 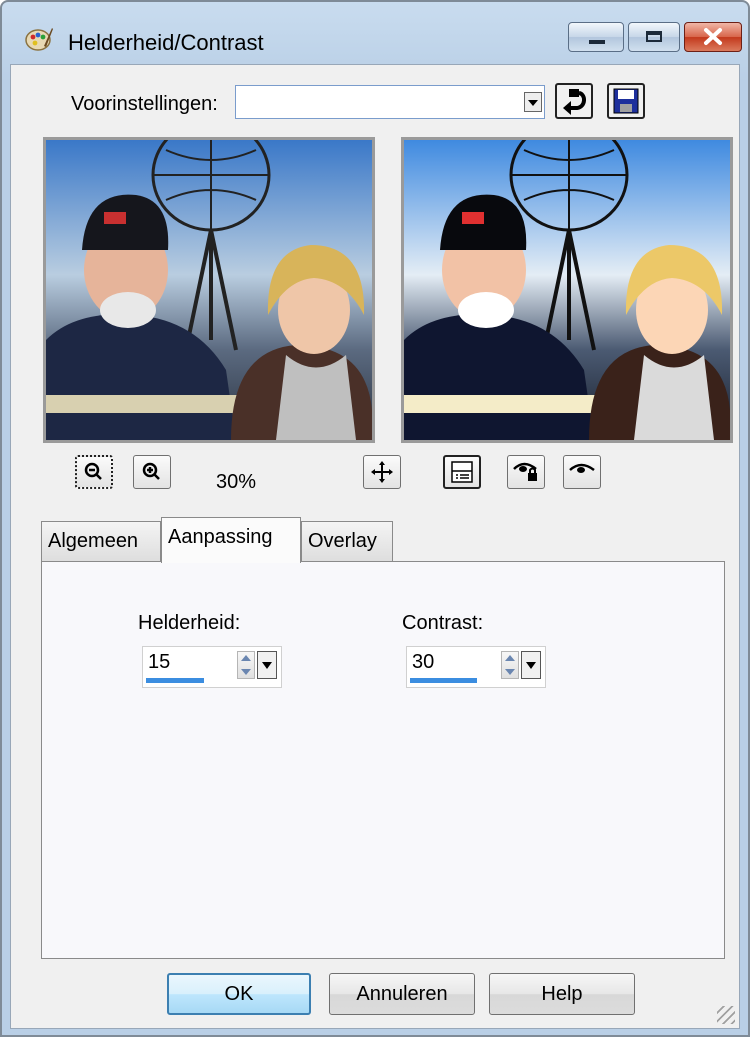 What do you see at coordinates (93, 541) in the screenshot?
I see `tab-label: Algemeen` at bounding box center [93, 541].